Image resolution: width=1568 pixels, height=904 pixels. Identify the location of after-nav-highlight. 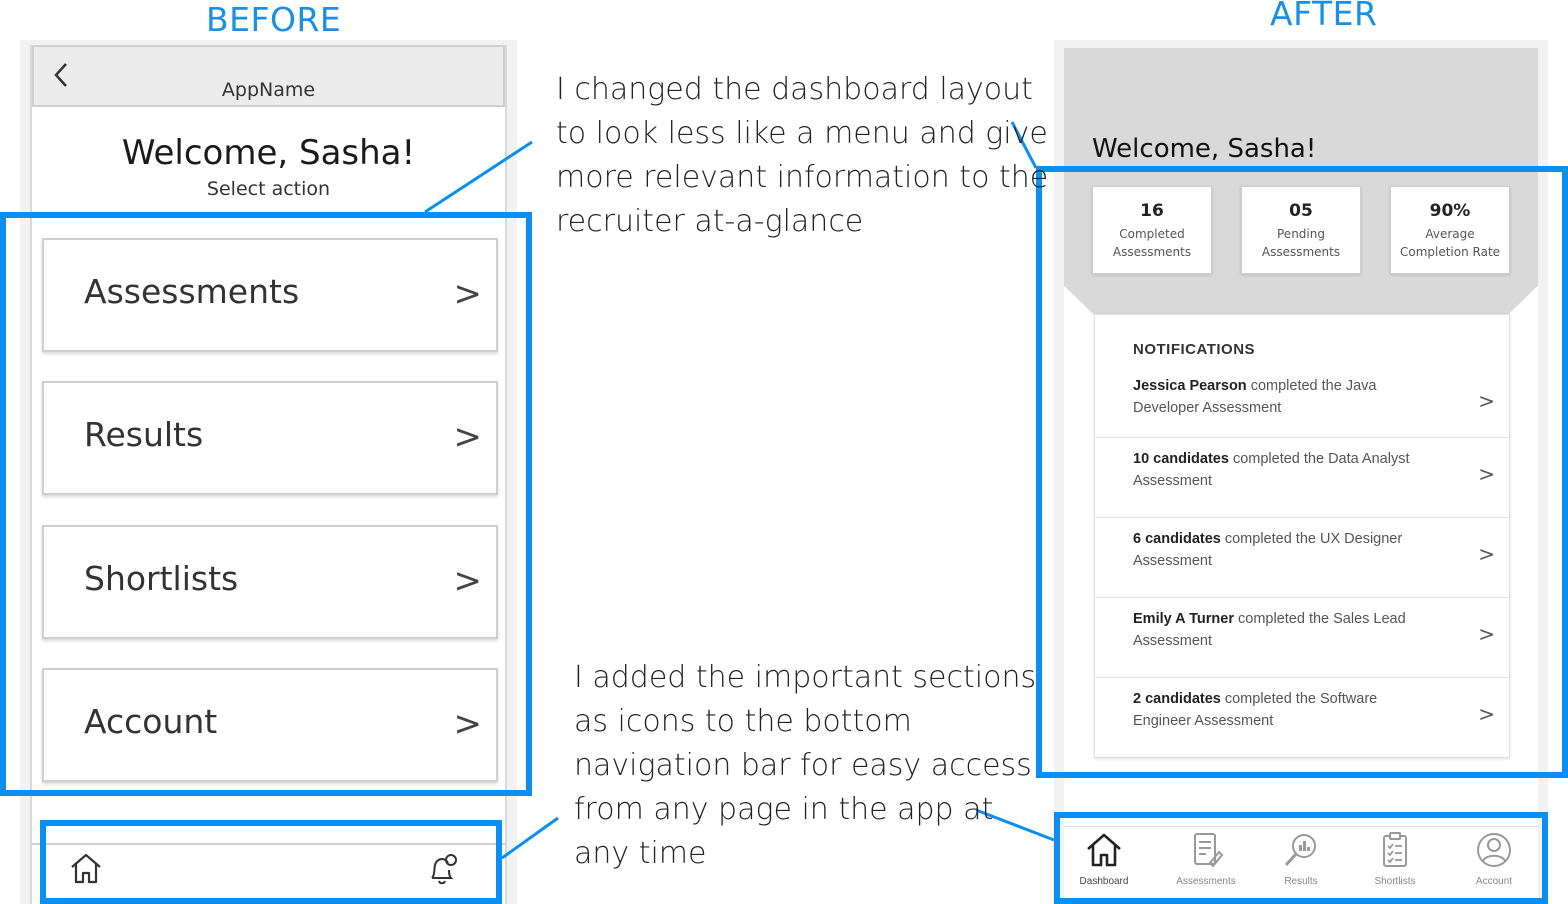
(1301, 858).